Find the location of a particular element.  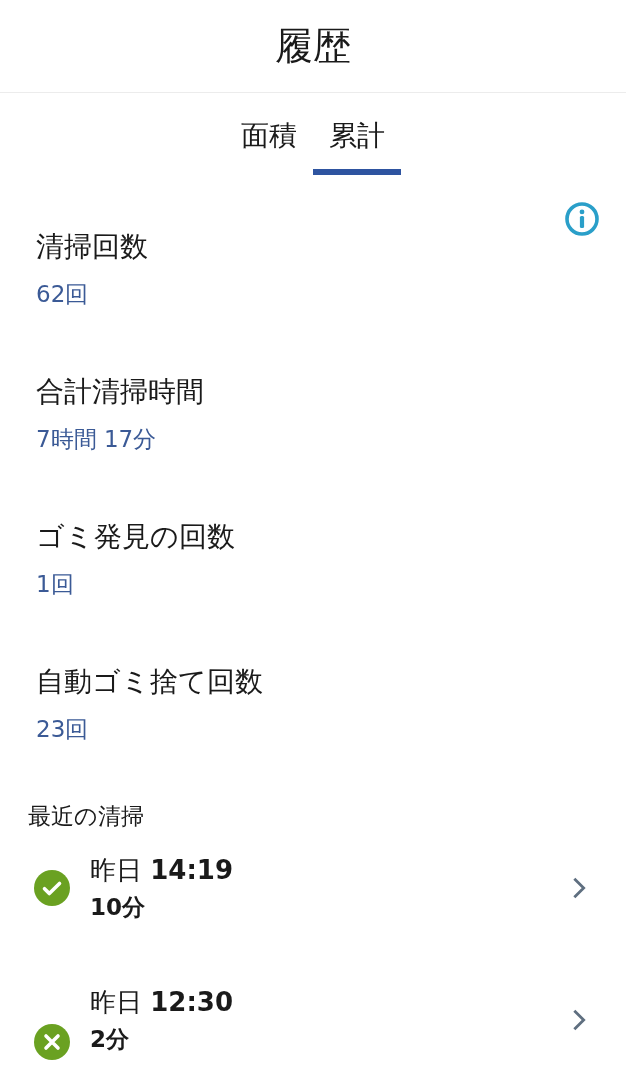

page-title: 履歴 is located at coordinates (313, 46).